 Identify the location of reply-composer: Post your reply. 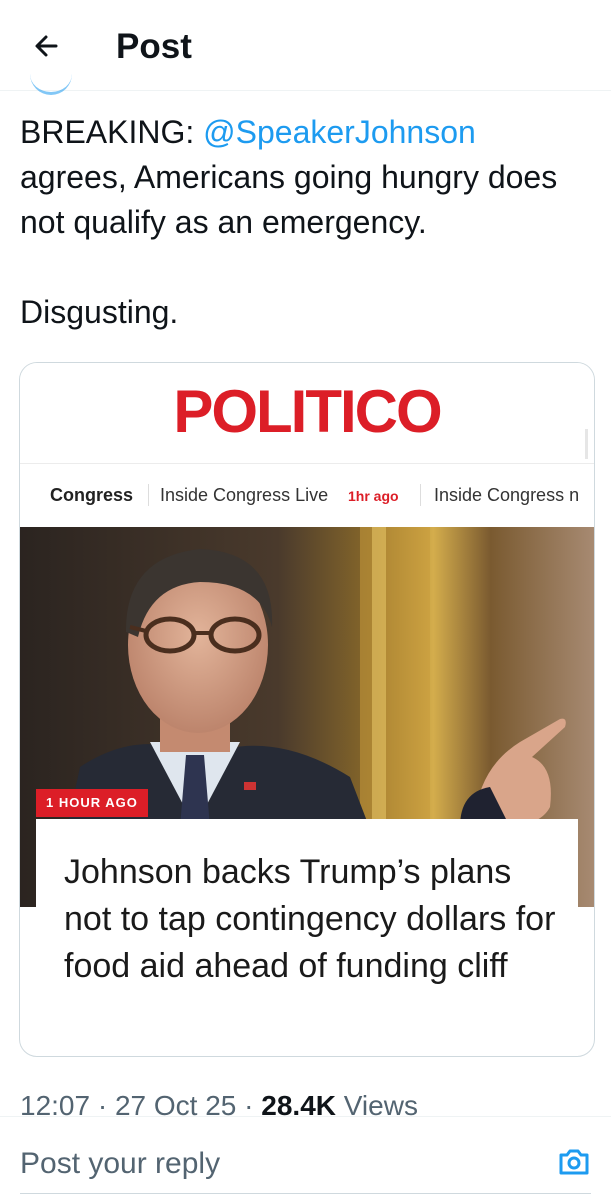
(305, 1158).